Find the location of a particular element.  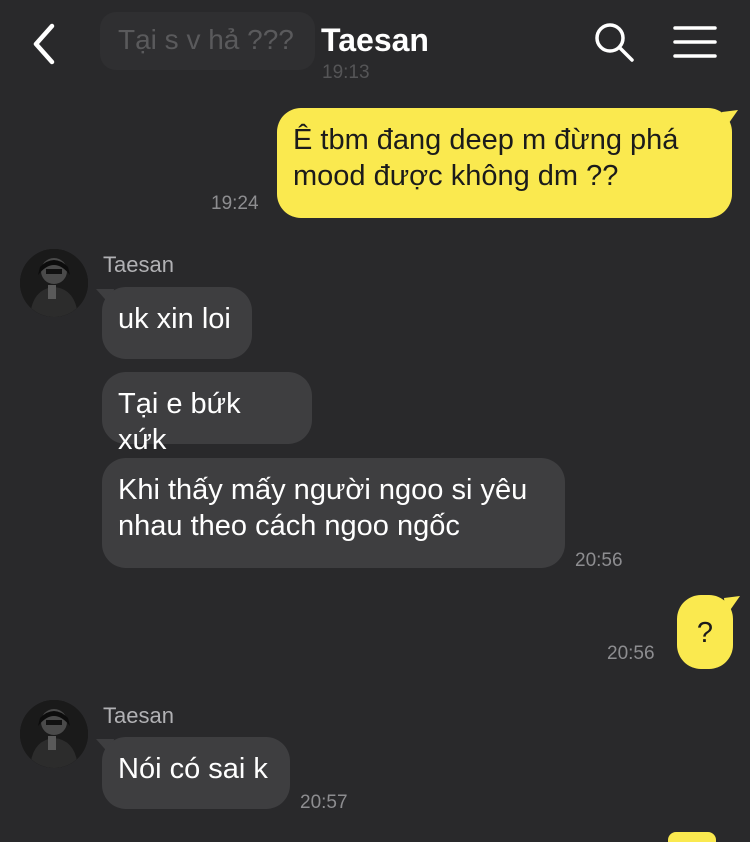

search-button is located at coordinates (614, 42).